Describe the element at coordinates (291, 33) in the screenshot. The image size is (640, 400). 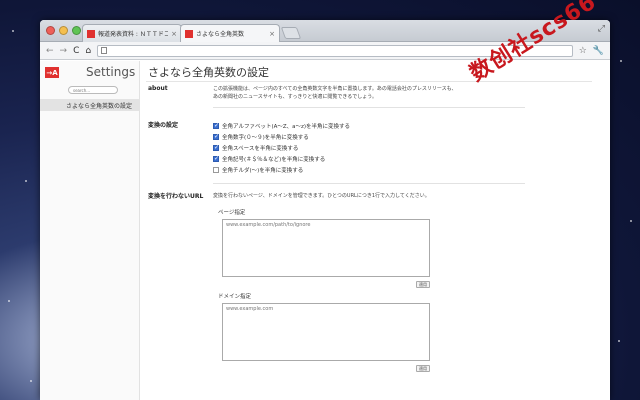
I see `new-tab-button` at that location.